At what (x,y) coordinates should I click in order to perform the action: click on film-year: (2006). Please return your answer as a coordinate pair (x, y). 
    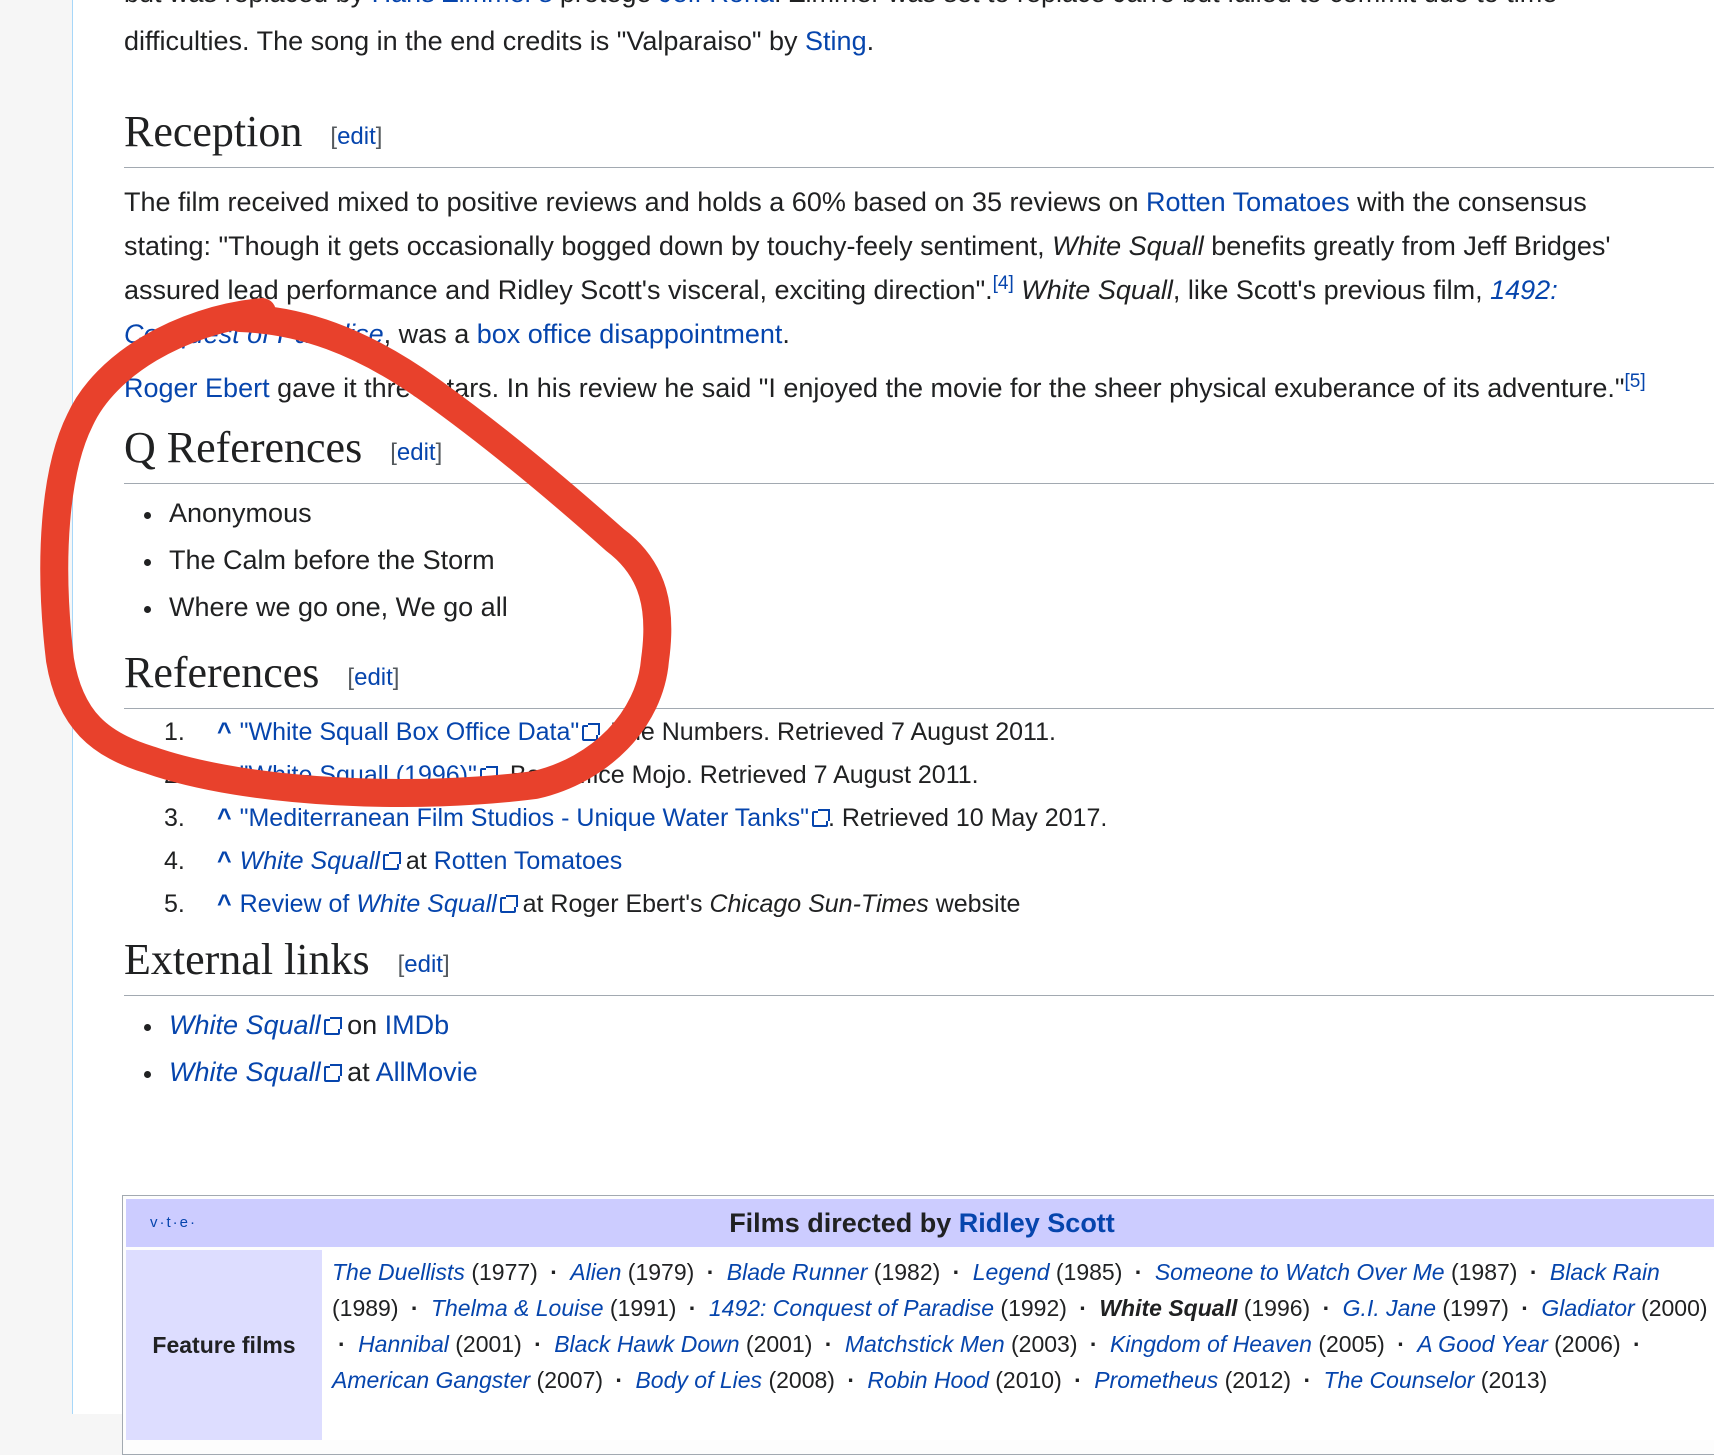
    Looking at the image, I should click on (1584, 1344).